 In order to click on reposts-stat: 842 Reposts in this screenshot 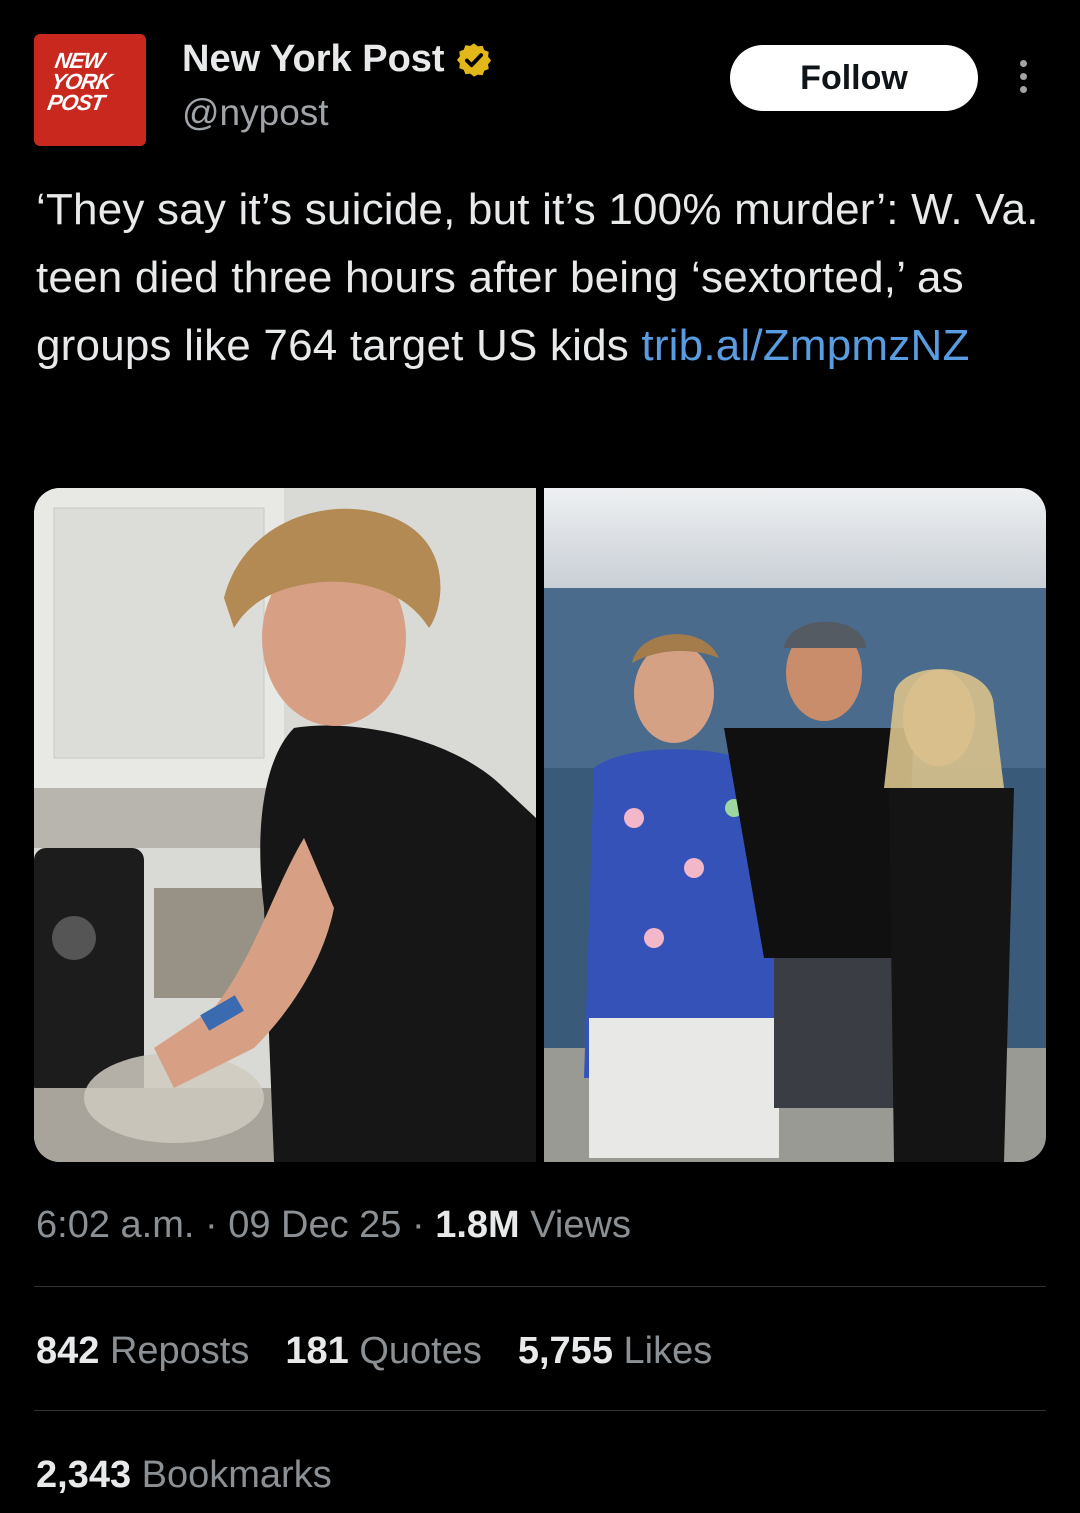, I will do `click(142, 1351)`.